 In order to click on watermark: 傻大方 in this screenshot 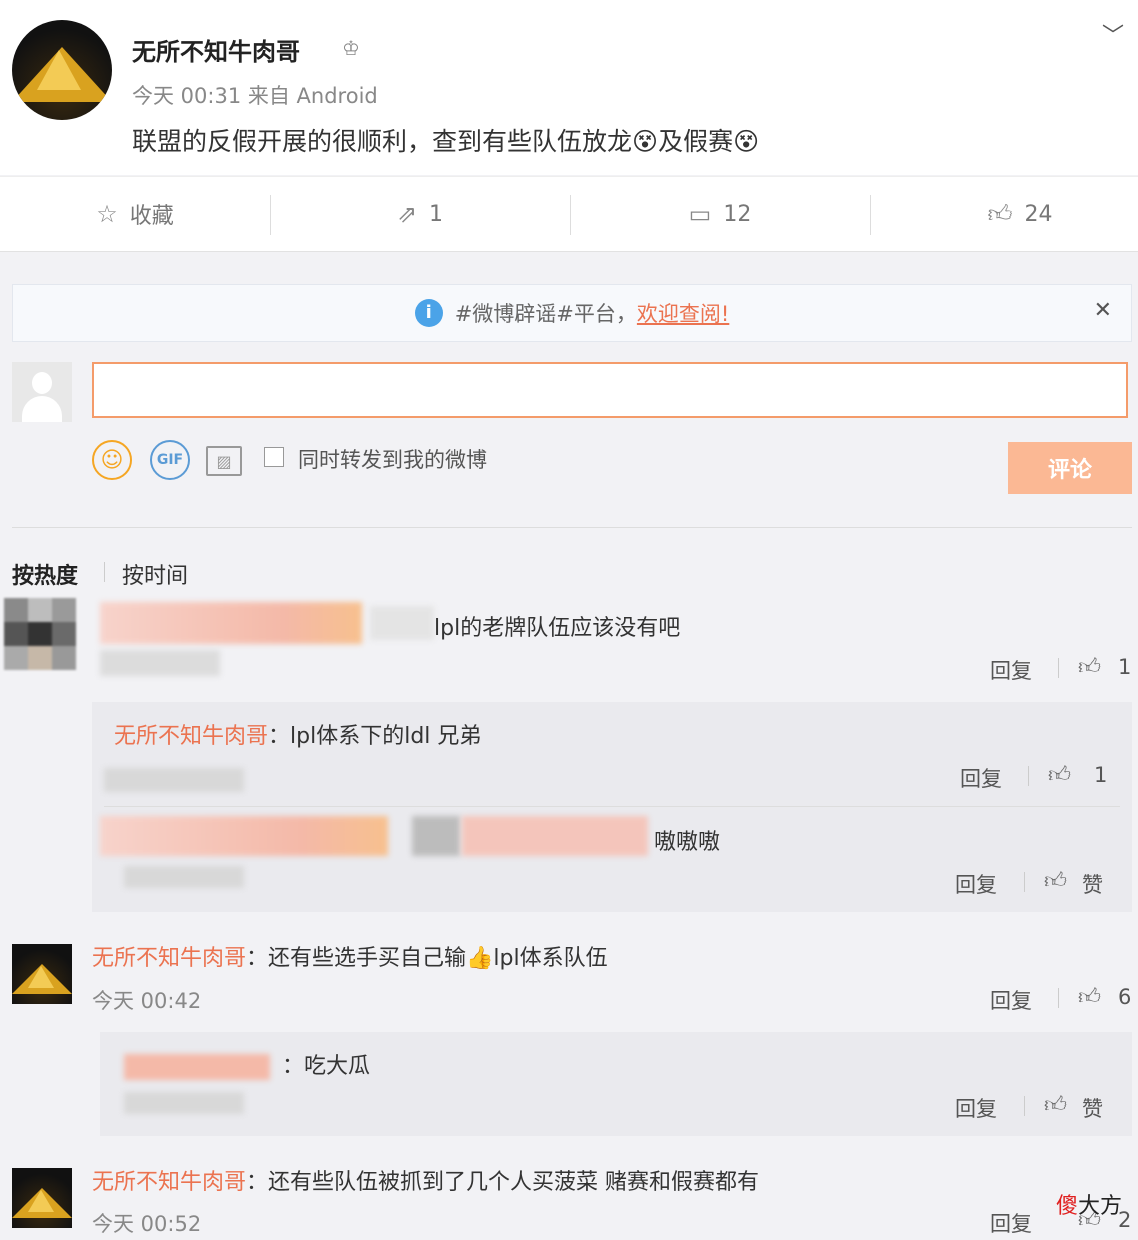, I will do `click(1088, 1206)`.